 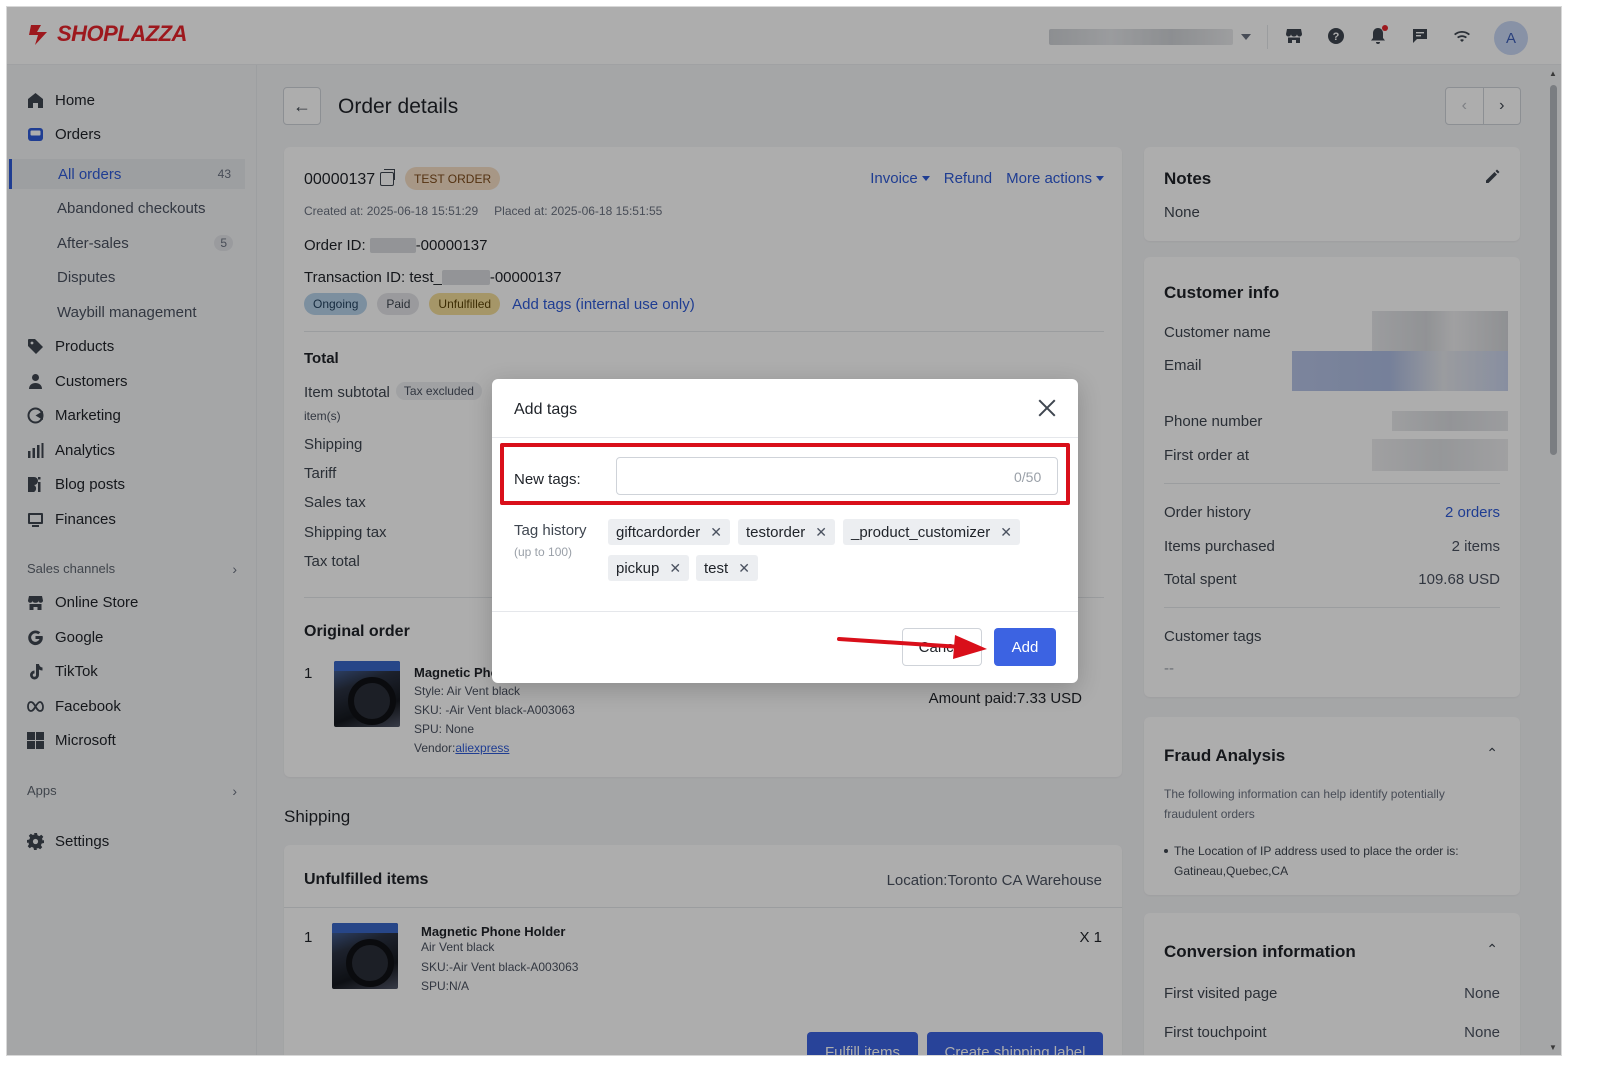 What do you see at coordinates (546, 409) in the screenshot?
I see `dialog-title: Add tags` at bounding box center [546, 409].